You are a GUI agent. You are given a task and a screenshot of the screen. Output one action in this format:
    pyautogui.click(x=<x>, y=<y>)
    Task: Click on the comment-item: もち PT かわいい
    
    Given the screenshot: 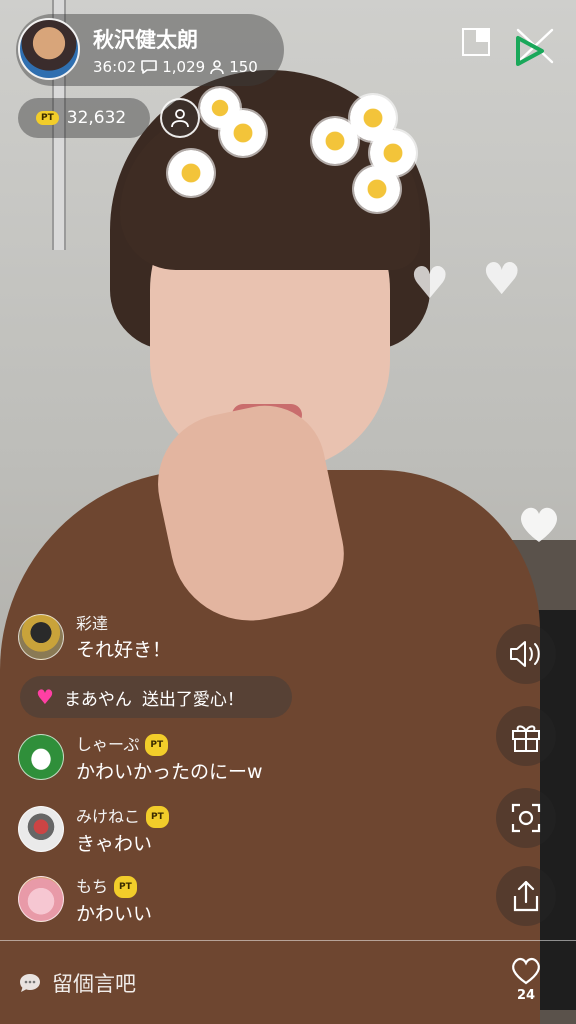 What is the action you would take?
    pyautogui.click(x=85, y=902)
    